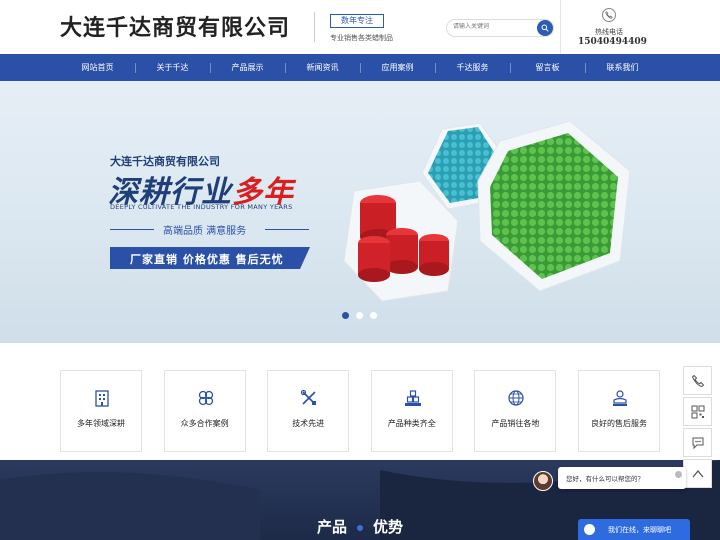 The height and width of the screenshot is (540, 720). What do you see at coordinates (547, 67) in the screenshot?
I see `nav-item-guestbook: 留言板` at bounding box center [547, 67].